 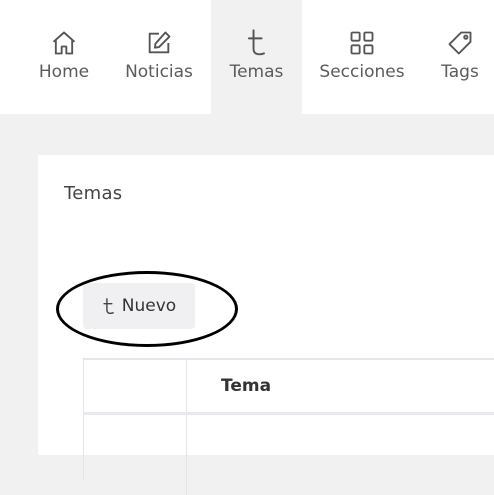 I want to click on table-header-row: Tema, so click(x=289, y=387).